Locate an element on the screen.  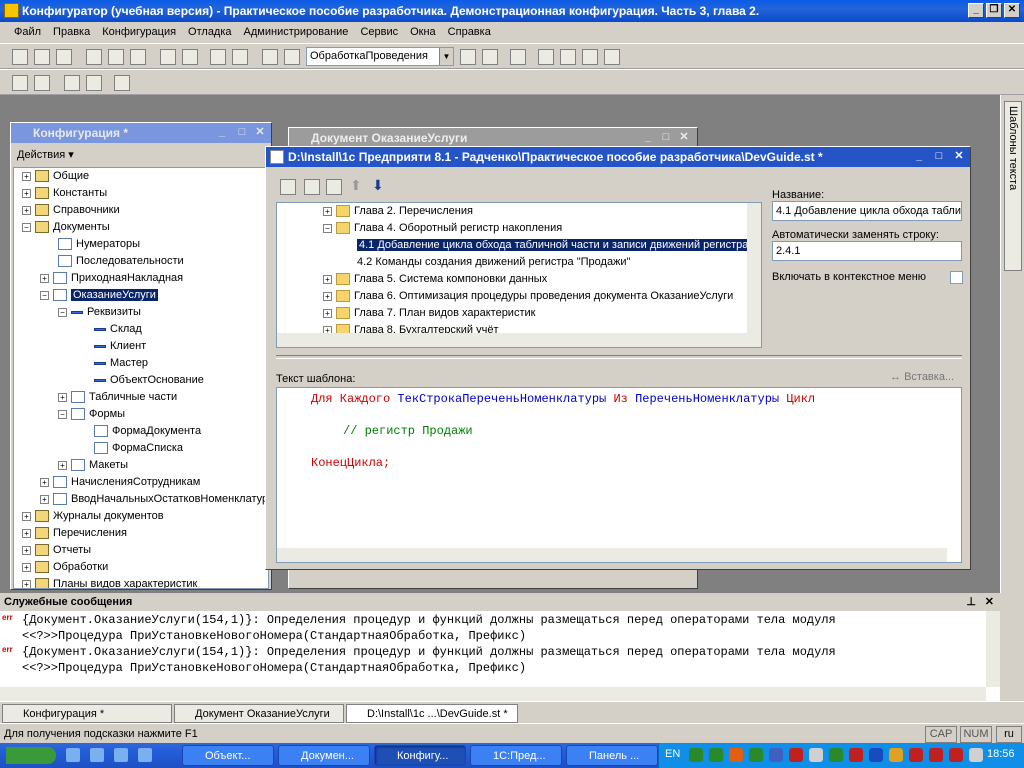
actions-menu: Действия ▾ is located at coordinates (45, 155).